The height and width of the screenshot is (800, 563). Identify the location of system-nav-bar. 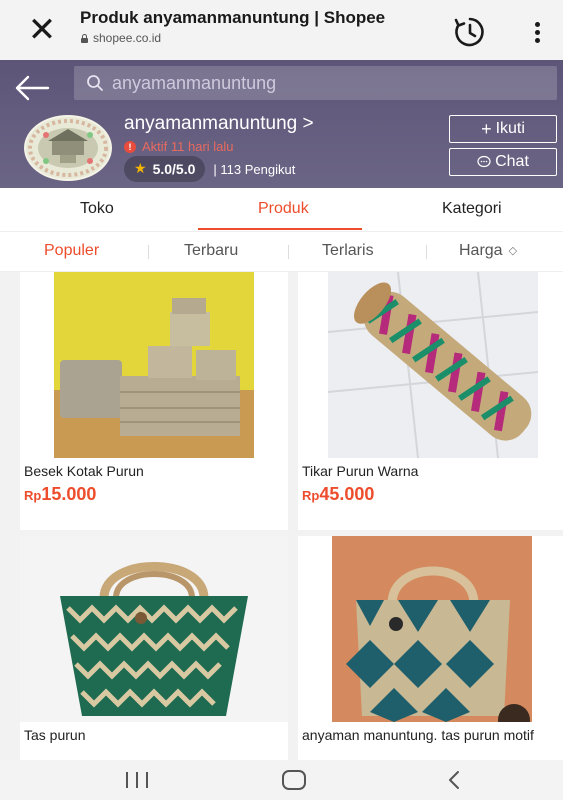
(281, 780).